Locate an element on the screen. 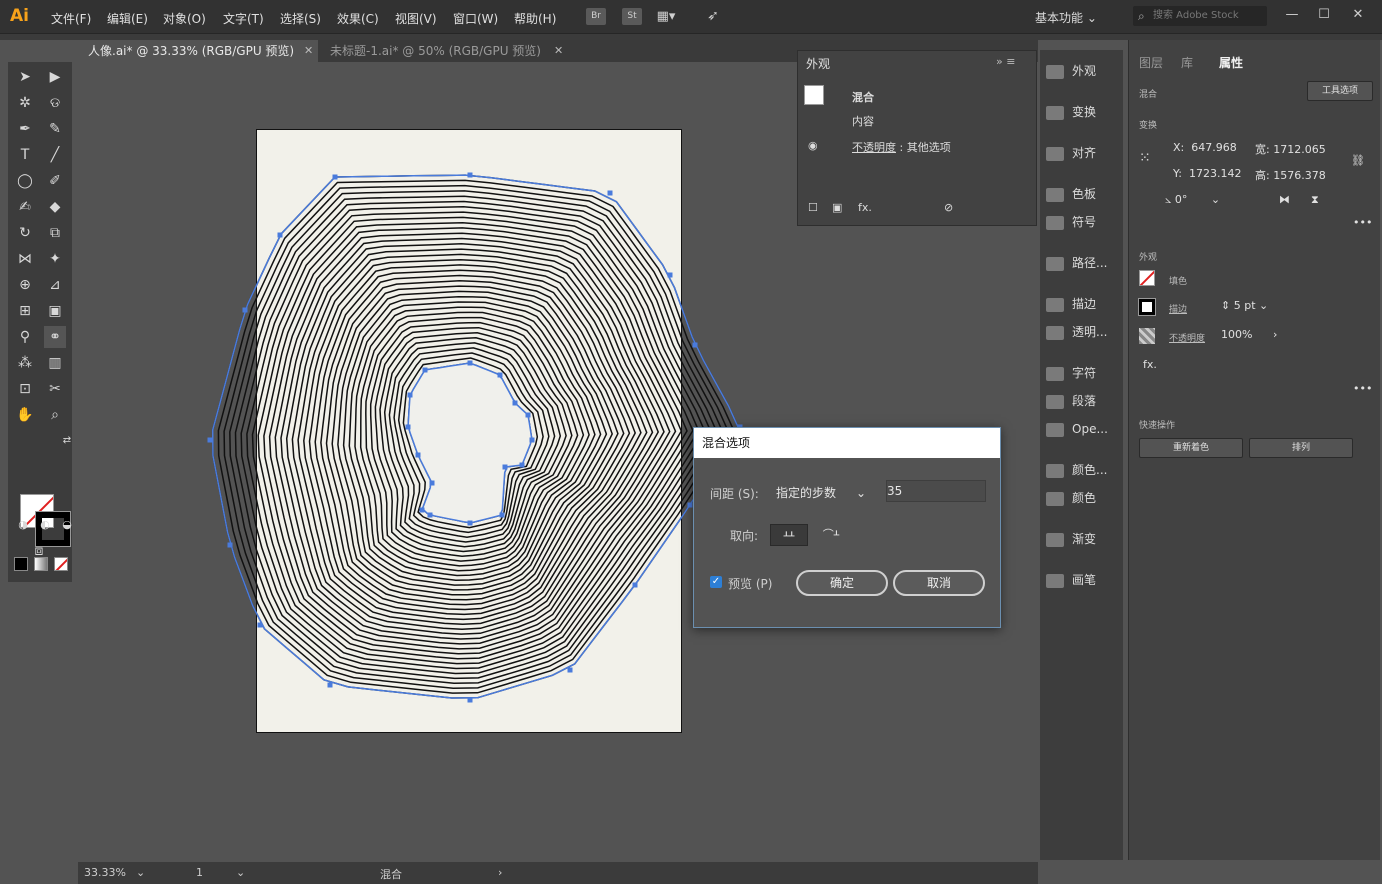 The width and height of the screenshot is (1382, 884). height-field: 高: 1576.378 is located at coordinates (1290, 175).